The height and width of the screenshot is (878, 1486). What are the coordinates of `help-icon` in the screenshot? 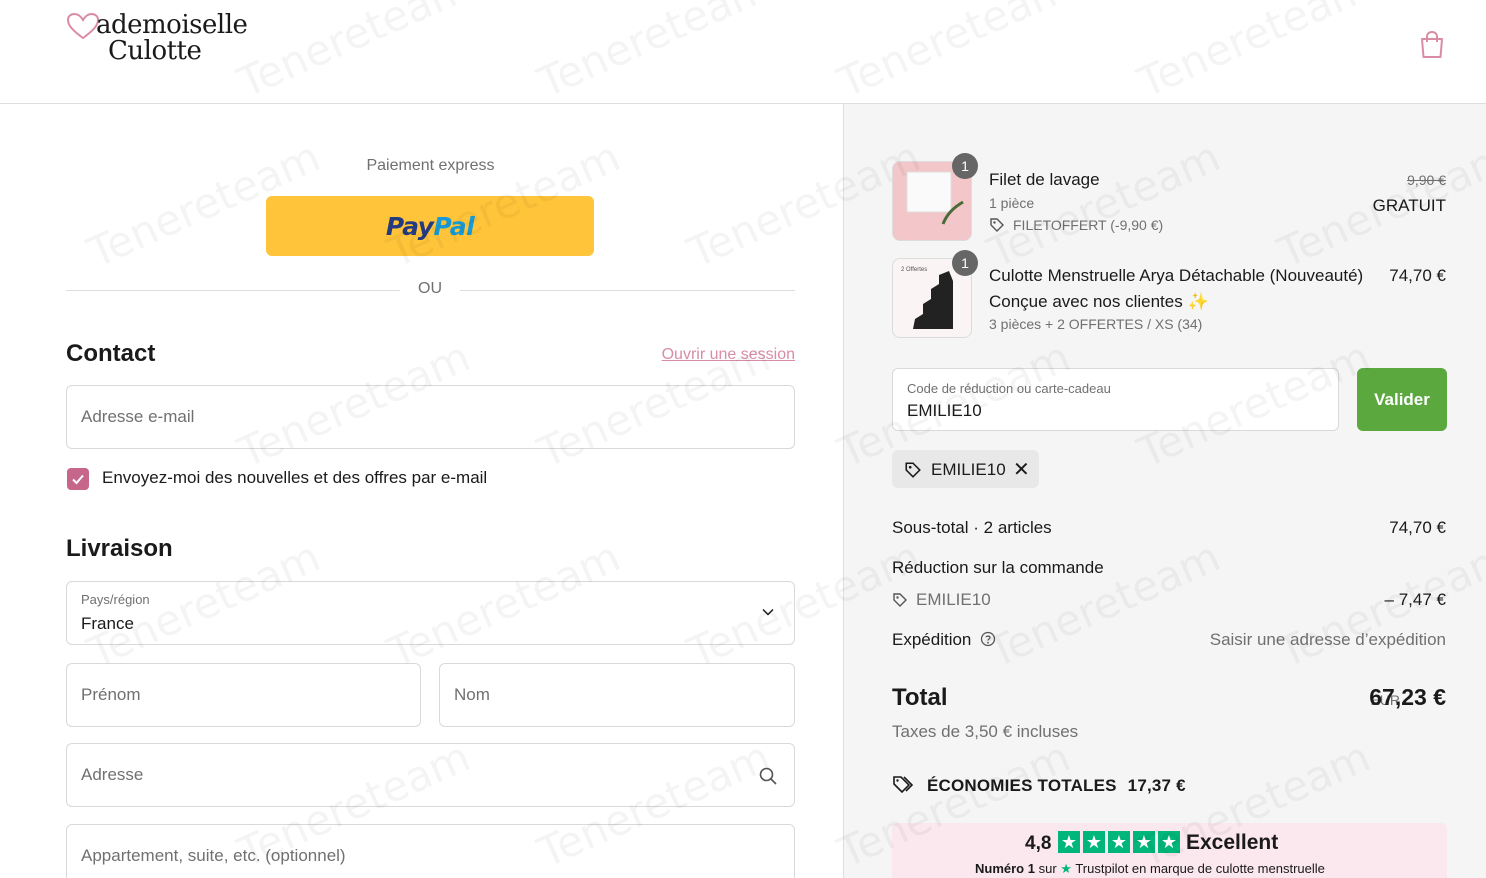 It's located at (988, 639).